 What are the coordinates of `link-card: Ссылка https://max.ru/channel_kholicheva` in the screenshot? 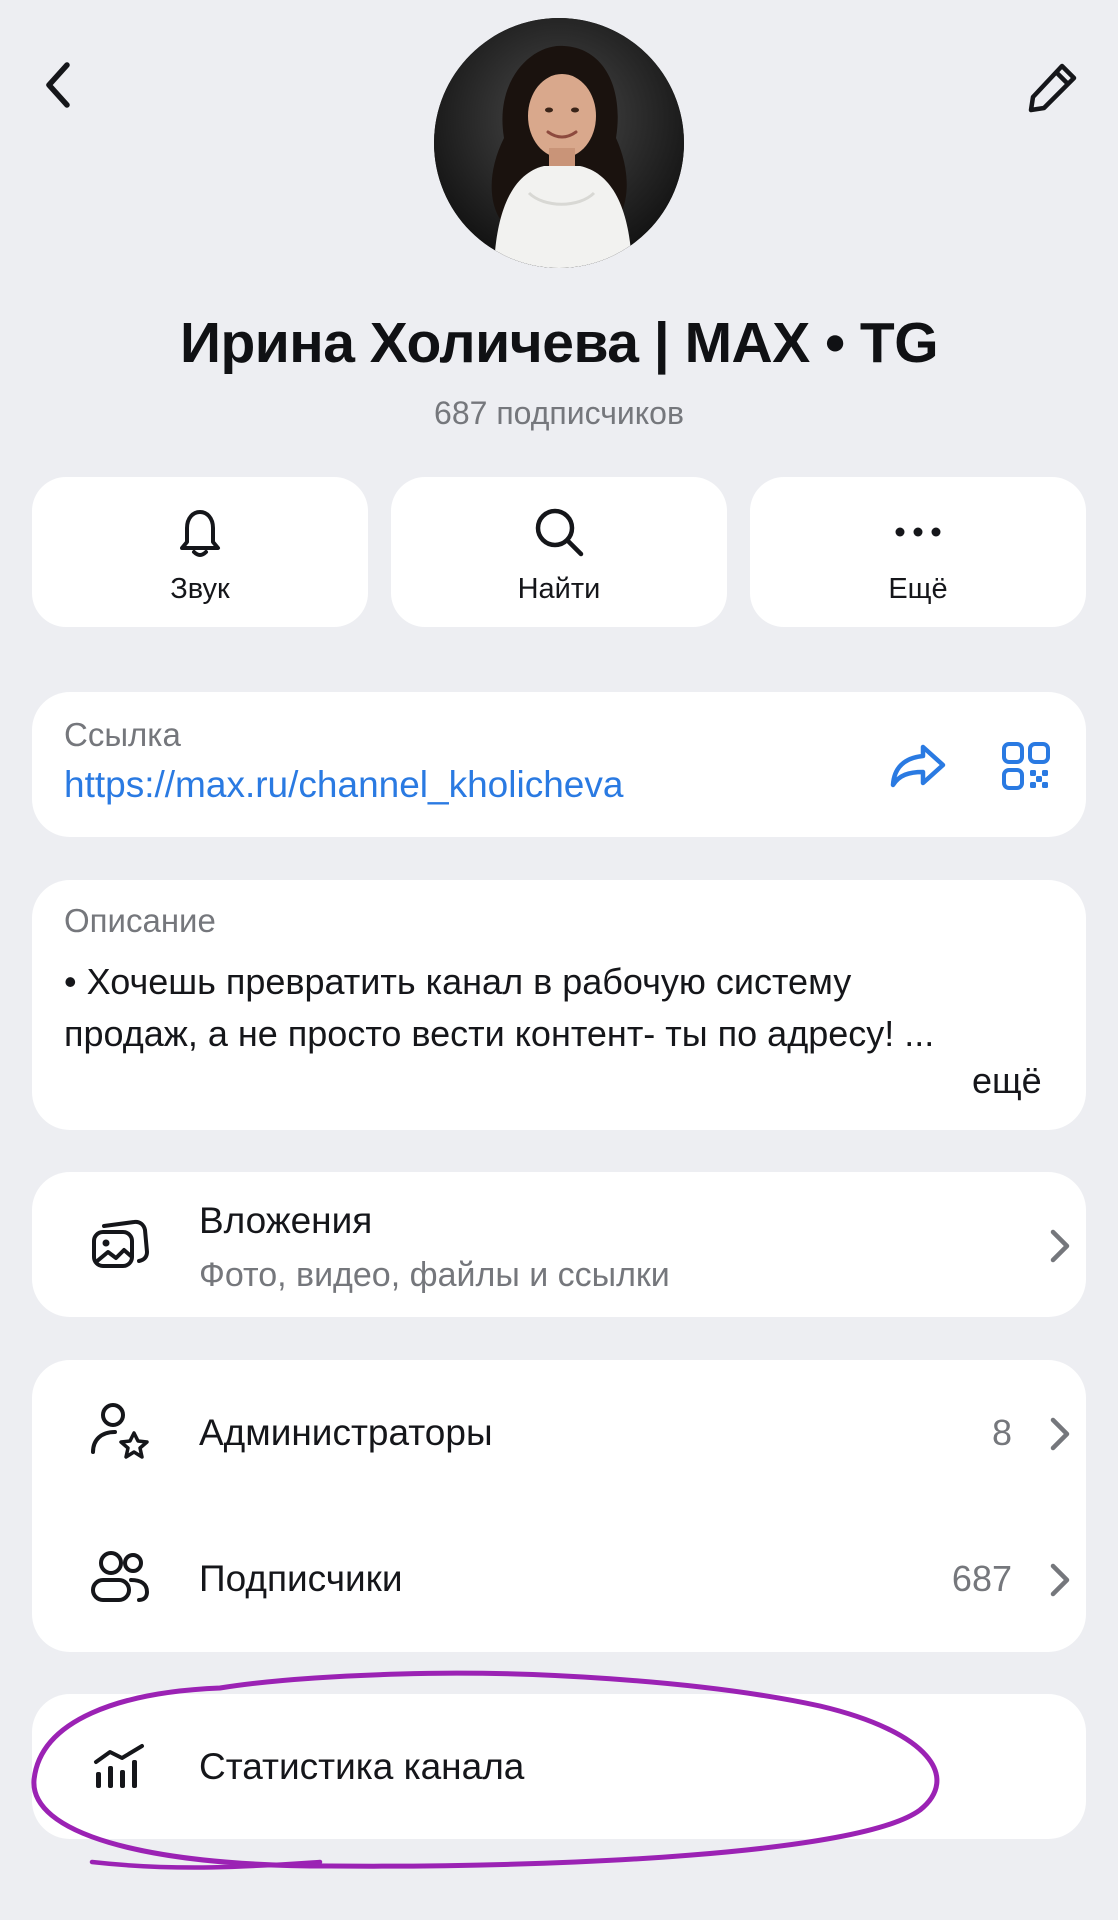 It's located at (559, 764).